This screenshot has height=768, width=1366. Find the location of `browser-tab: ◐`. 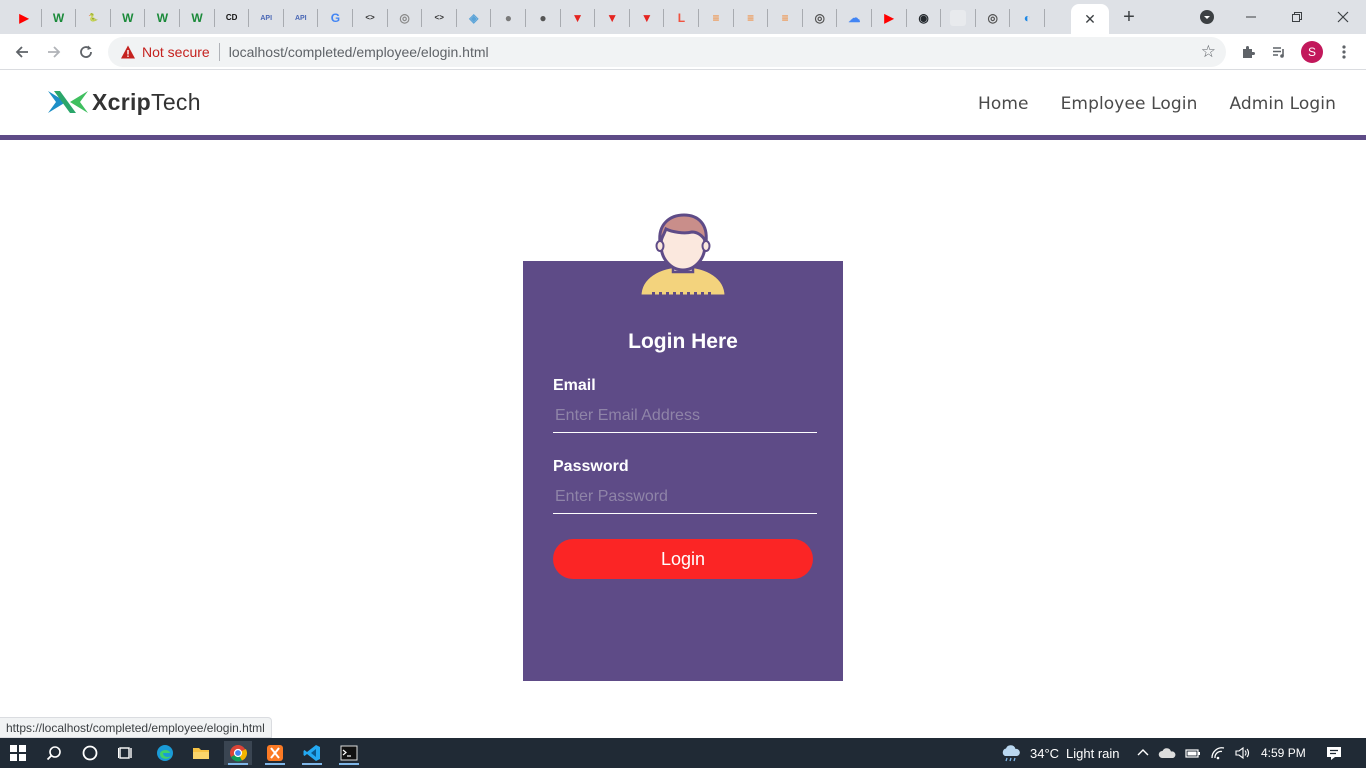

browser-tab: ◐ is located at coordinates (1027, 18).